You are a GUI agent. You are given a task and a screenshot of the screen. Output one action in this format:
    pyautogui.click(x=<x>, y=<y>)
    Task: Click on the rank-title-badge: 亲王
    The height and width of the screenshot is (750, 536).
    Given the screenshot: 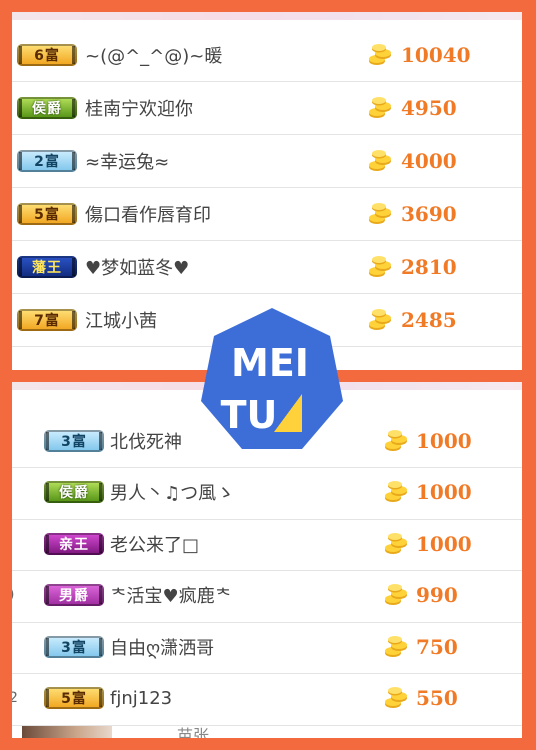 What is the action you would take?
    pyautogui.click(x=74, y=543)
    